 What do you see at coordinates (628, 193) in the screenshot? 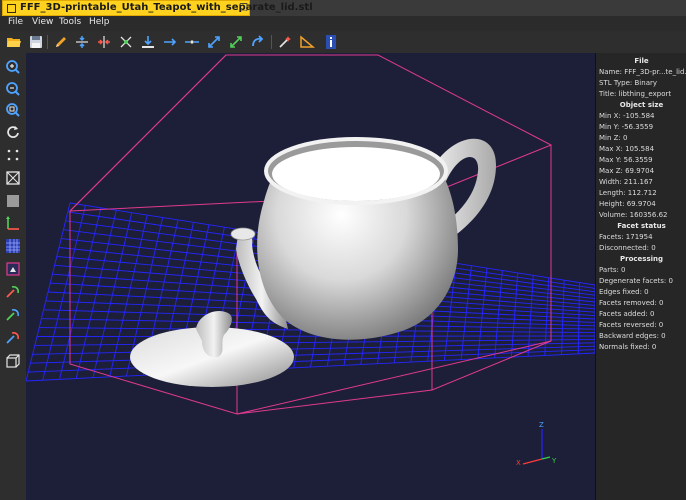
I see `length-value: Length: 112.712` at bounding box center [628, 193].